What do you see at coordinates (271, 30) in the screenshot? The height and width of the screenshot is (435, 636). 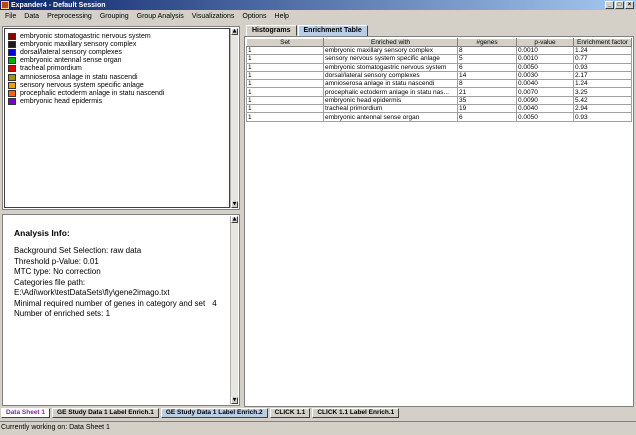 I see `tab-histograms: Histograms` at bounding box center [271, 30].